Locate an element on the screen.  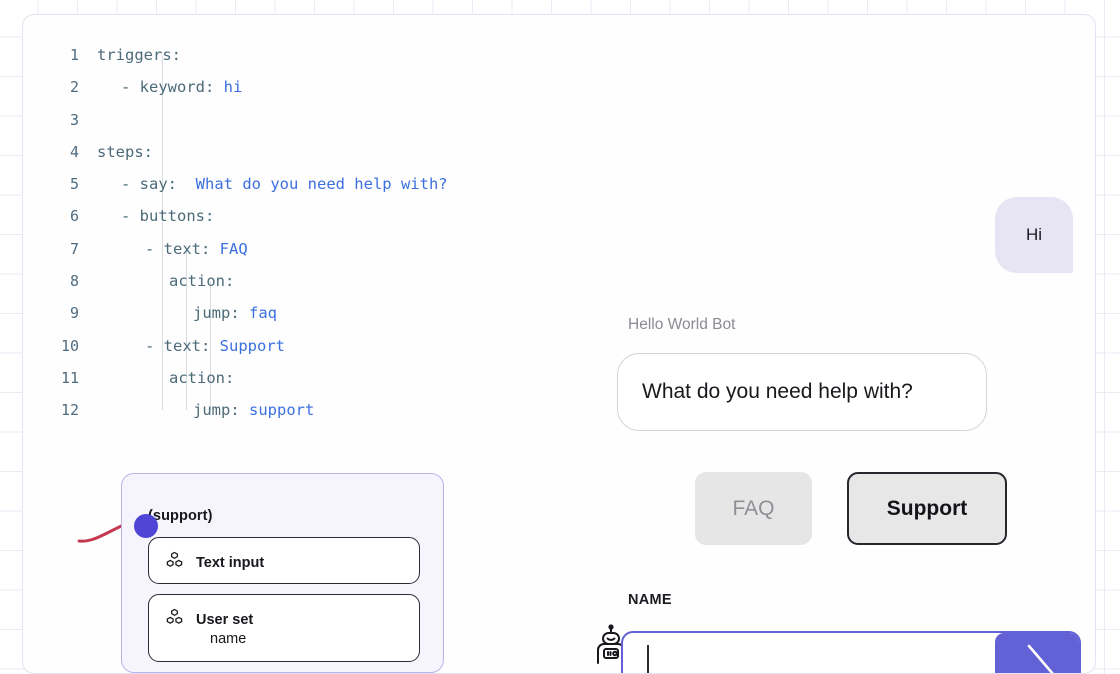
flow-node-support: (support) Text input User set name is located at coordinates (282, 573).